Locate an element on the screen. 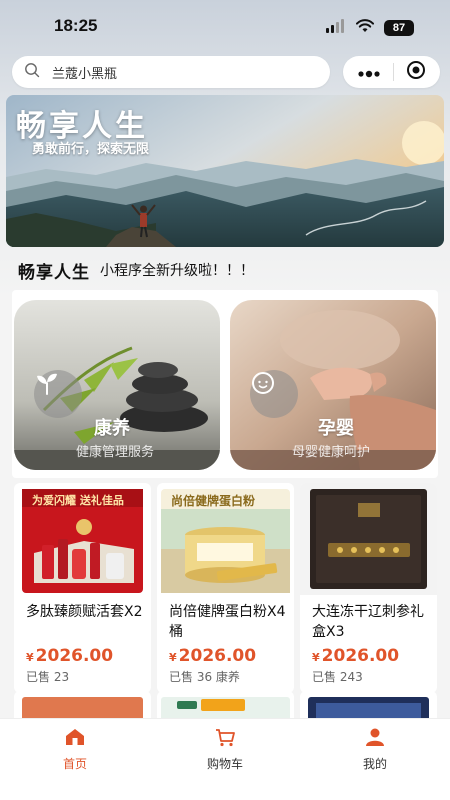  product-name: 尚倍健牌蛋白粉X4桶 is located at coordinates (227, 622).